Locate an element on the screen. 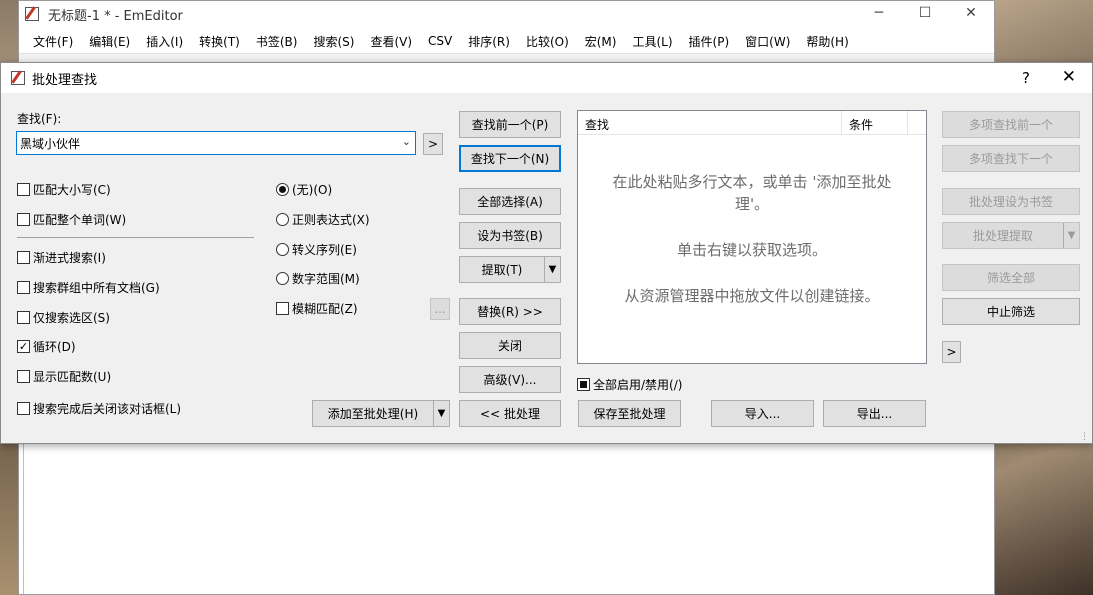  menu-file: 文件(F) is located at coordinates (53, 41).